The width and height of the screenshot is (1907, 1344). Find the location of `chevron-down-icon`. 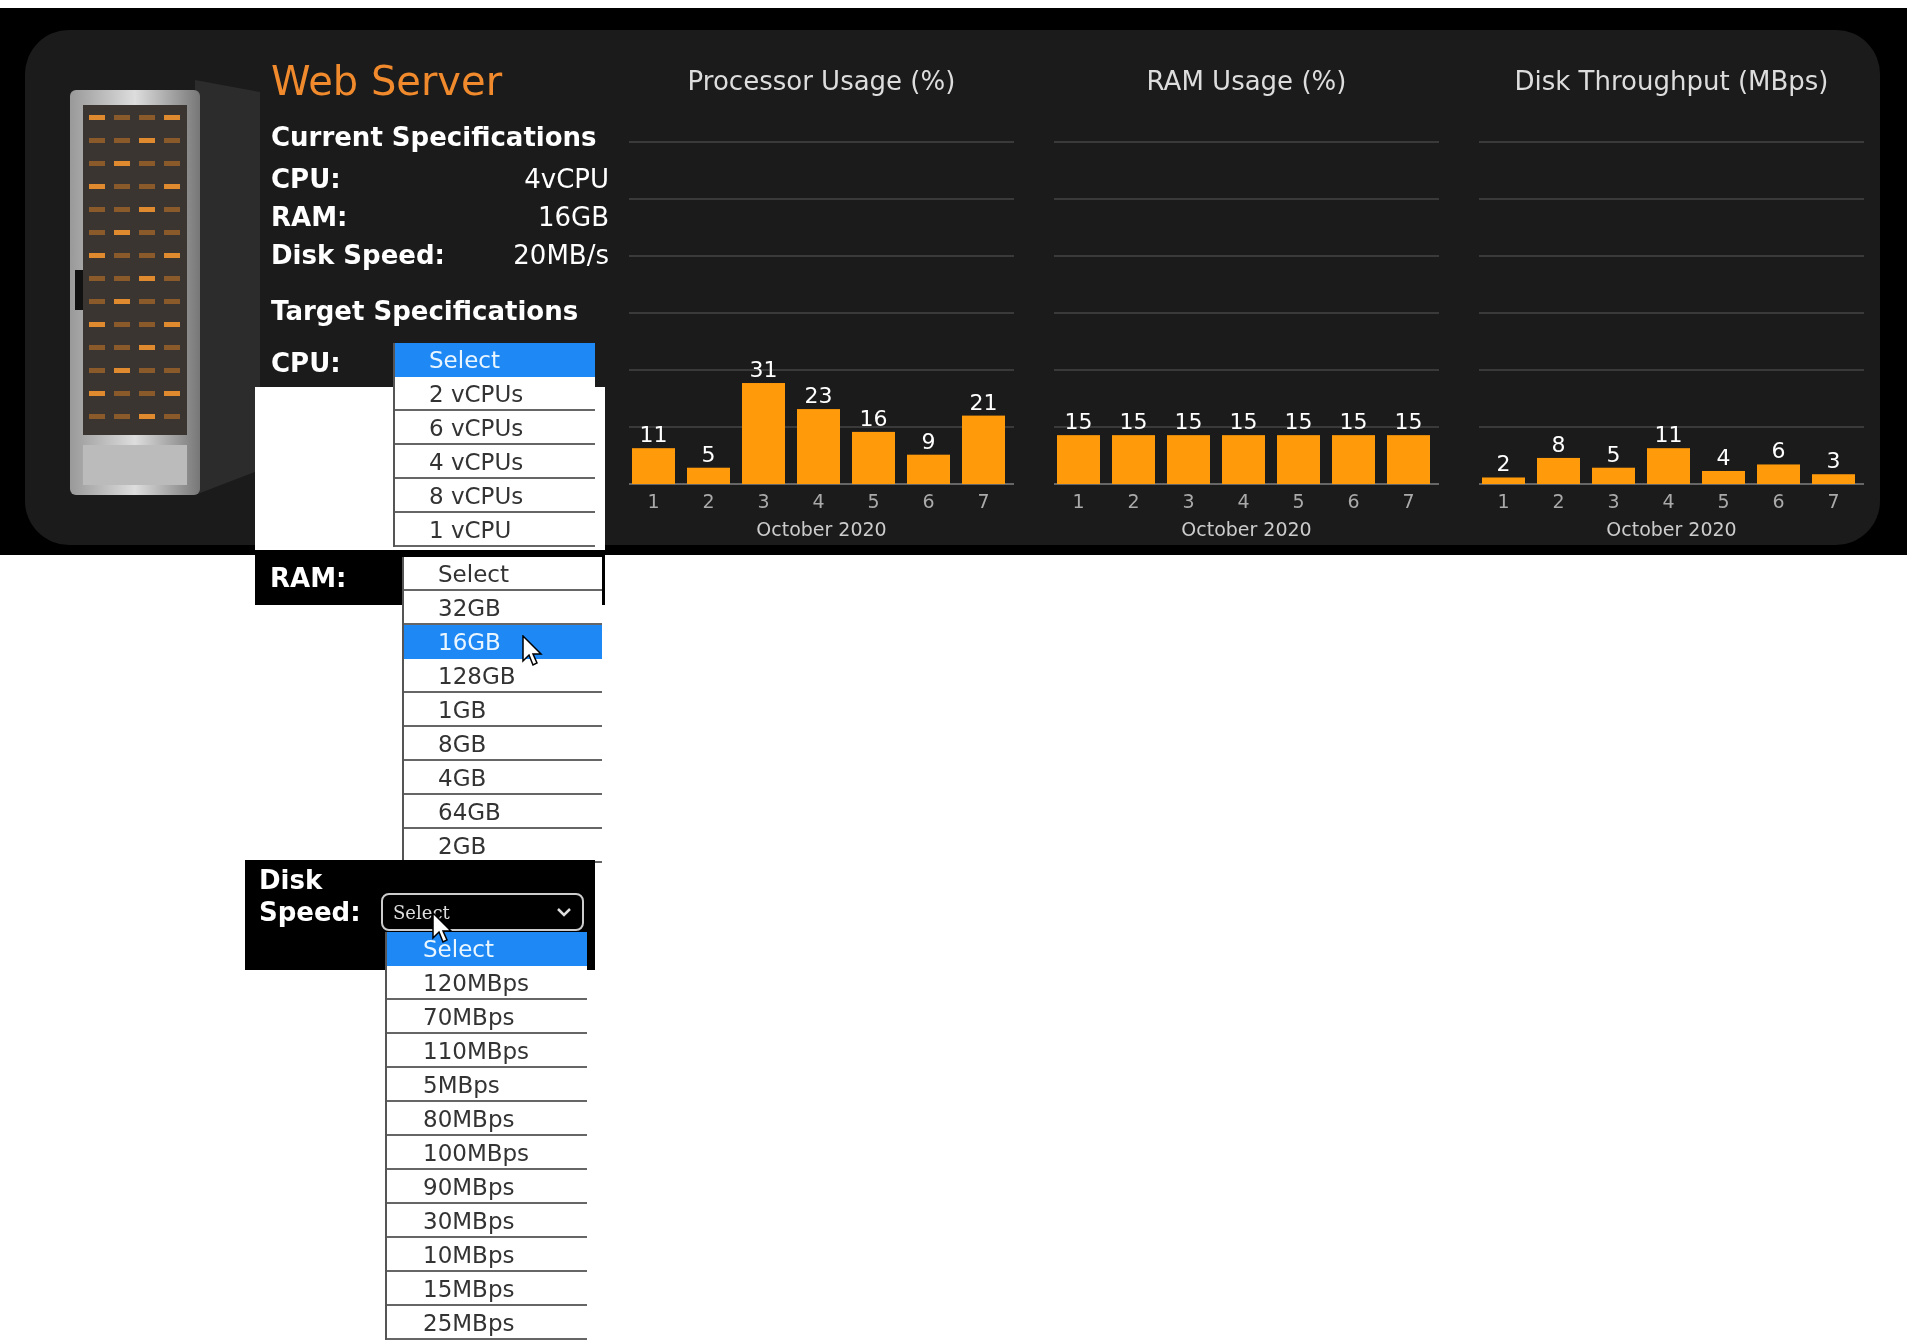

chevron-down-icon is located at coordinates (564, 912).